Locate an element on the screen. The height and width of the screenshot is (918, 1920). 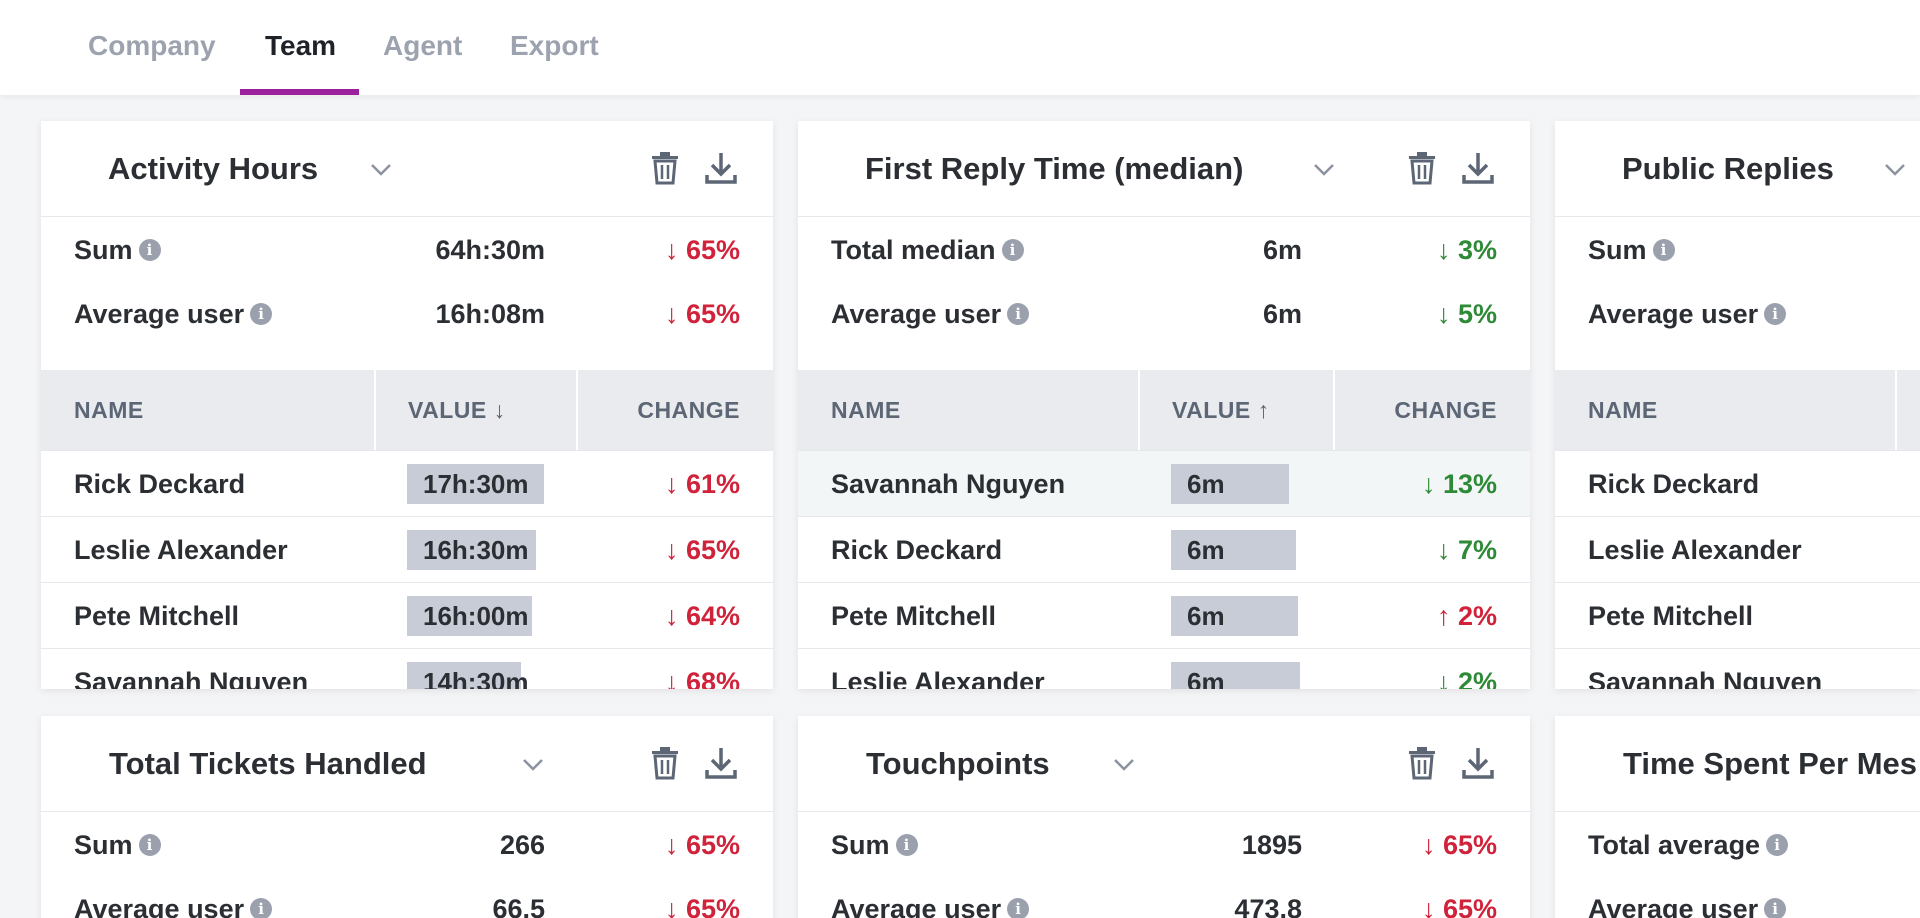
stat-value: 16h:08m is located at coordinates (490, 314).